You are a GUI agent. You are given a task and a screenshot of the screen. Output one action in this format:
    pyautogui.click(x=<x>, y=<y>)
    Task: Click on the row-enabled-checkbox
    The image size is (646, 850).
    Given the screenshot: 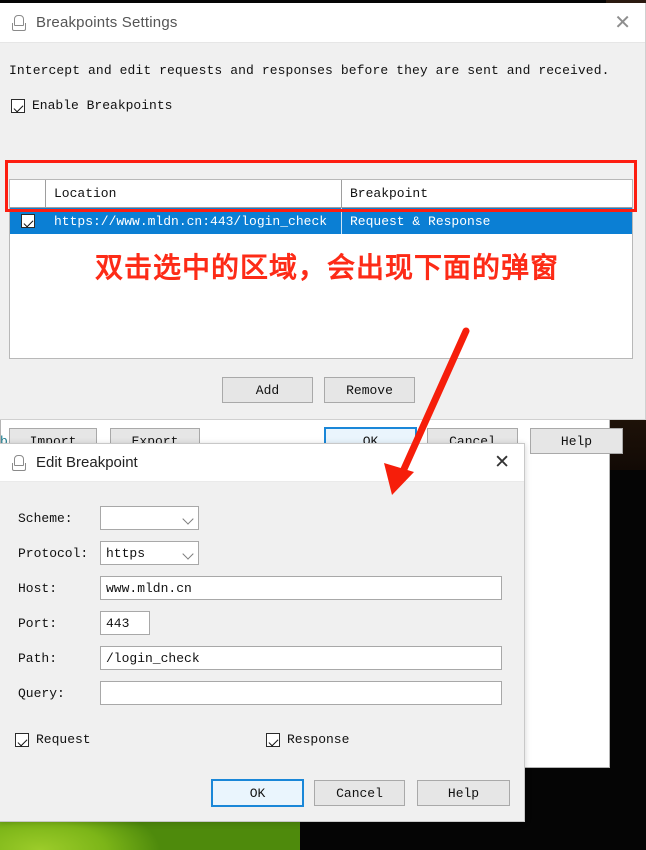 What is the action you would take?
    pyautogui.click(x=28, y=221)
    